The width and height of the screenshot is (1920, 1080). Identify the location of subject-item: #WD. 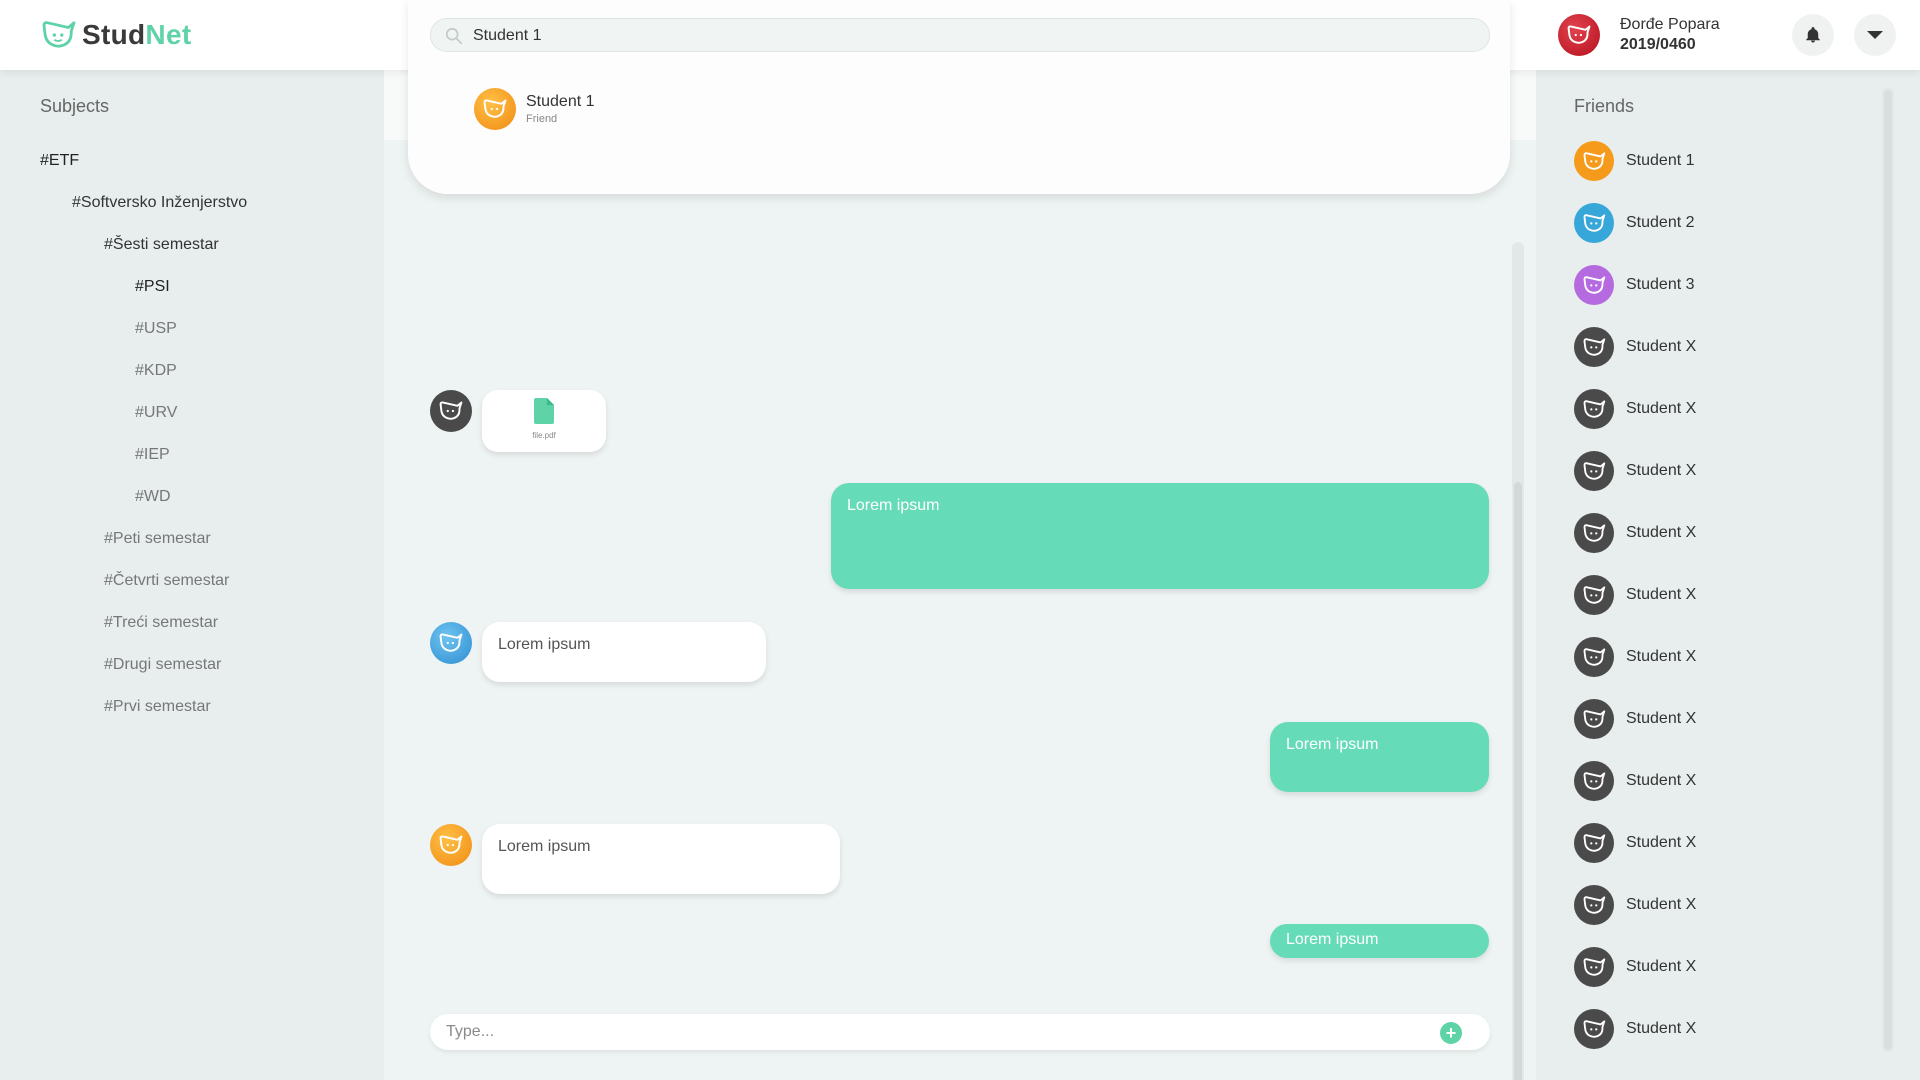
(153, 497).